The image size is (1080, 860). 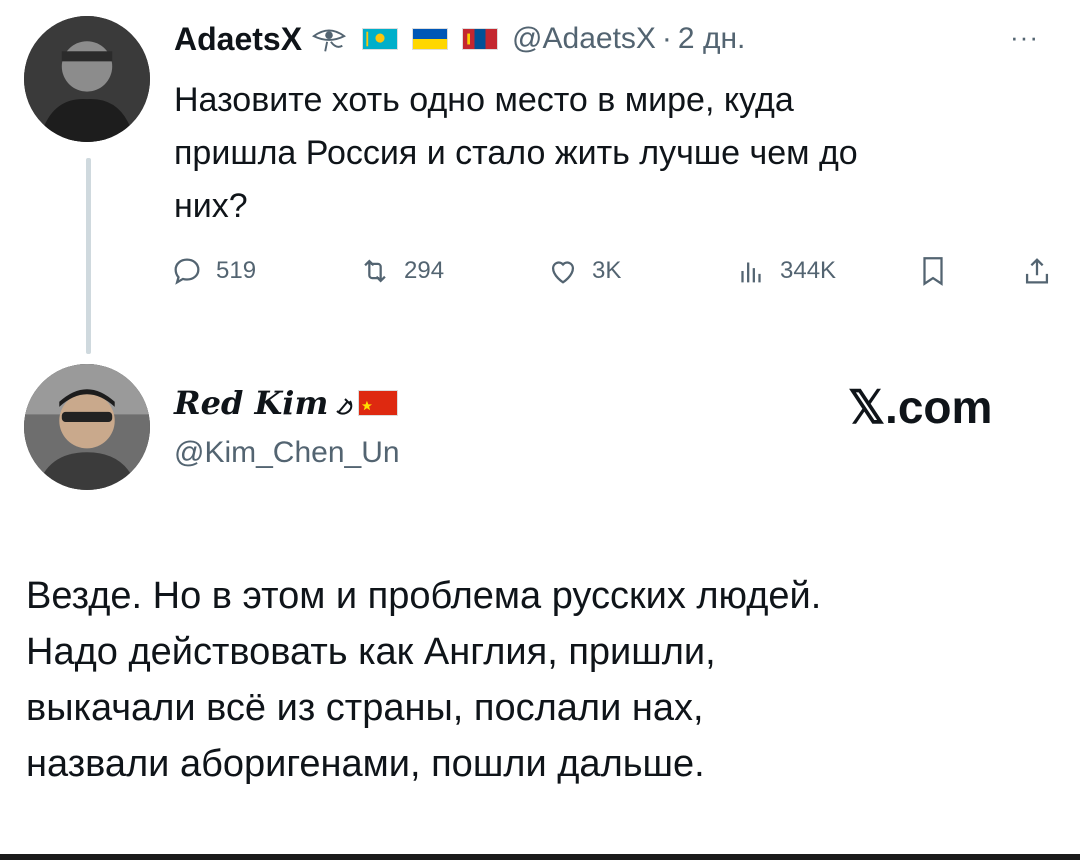 What do you see at coordinates (187, 271) in the screenshot?
I see `reply-icon` at bounding box center [187, 271].